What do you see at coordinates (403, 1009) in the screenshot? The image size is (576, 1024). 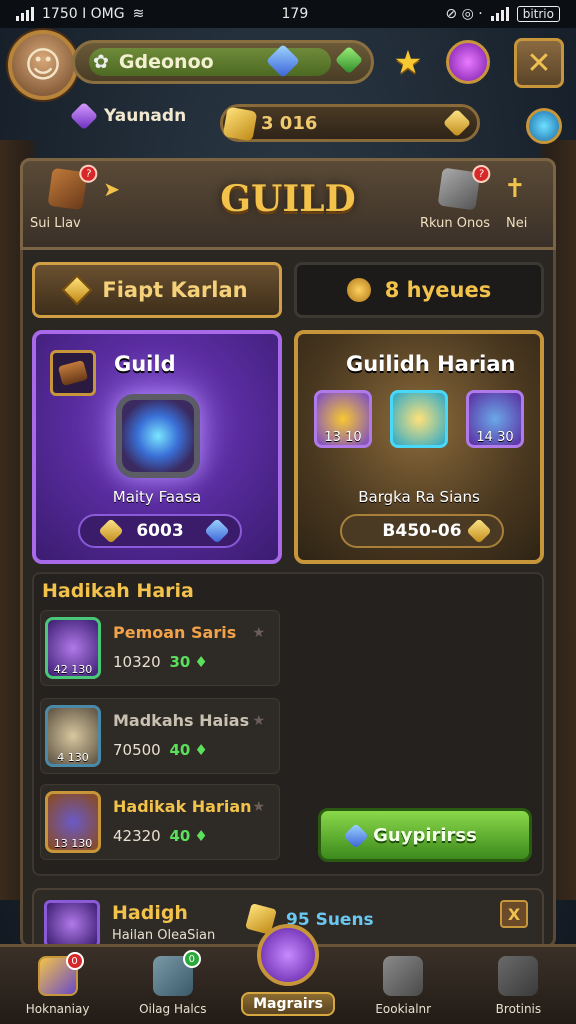 I see `nav-label: Eookialnr` at bounding box center [403, 1009].